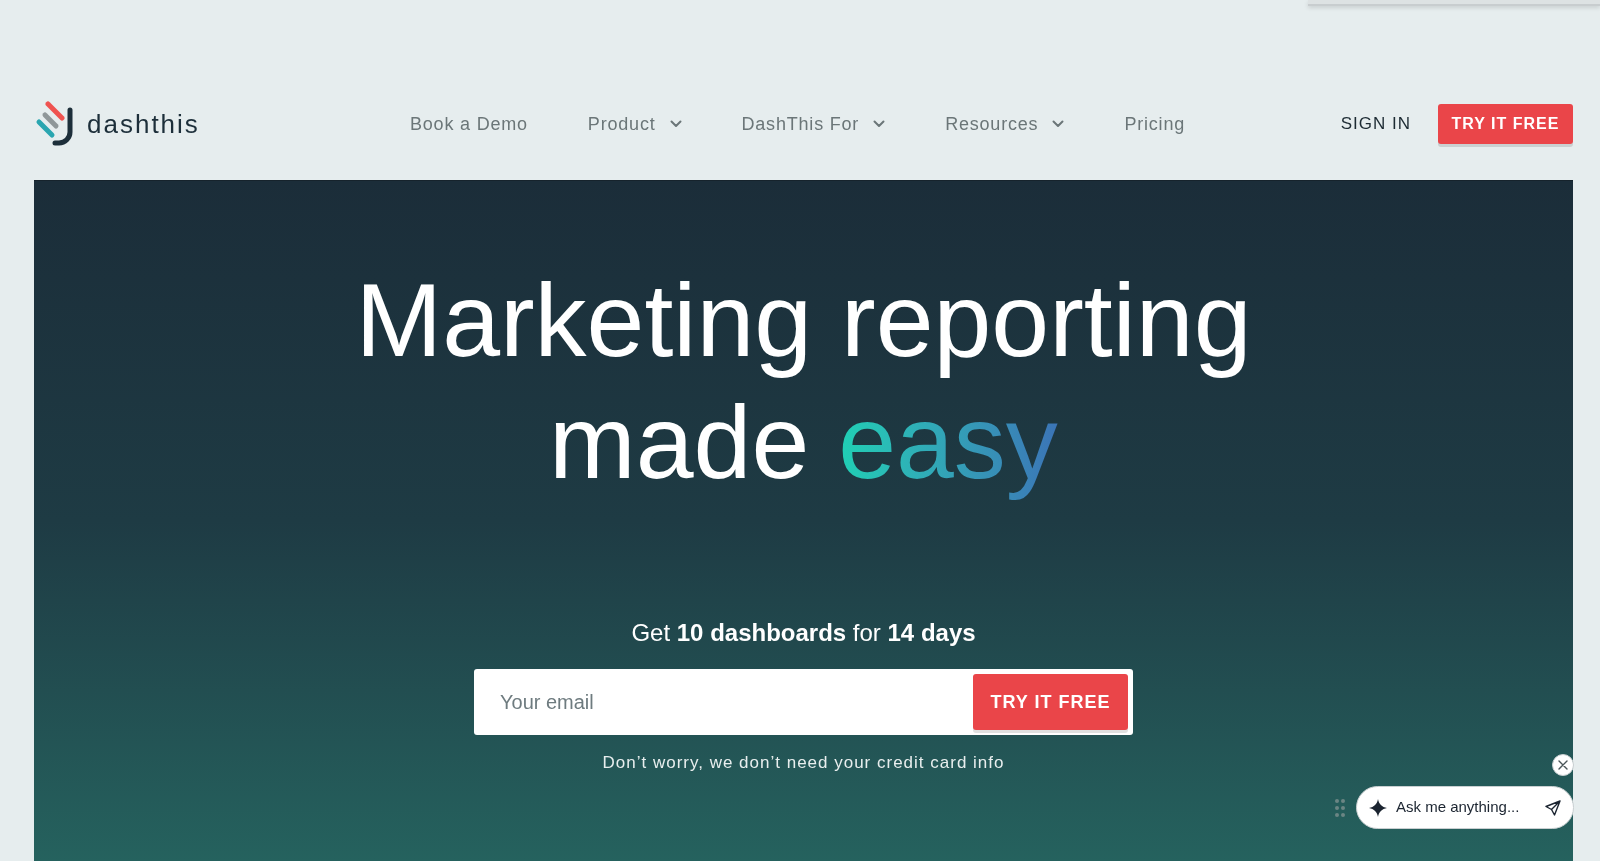 The width and height of the screenshot is (1600, 861). Describe the element at coordinates (1340, 808) in the screenshot. I see `drag-handle-icon` at that location.